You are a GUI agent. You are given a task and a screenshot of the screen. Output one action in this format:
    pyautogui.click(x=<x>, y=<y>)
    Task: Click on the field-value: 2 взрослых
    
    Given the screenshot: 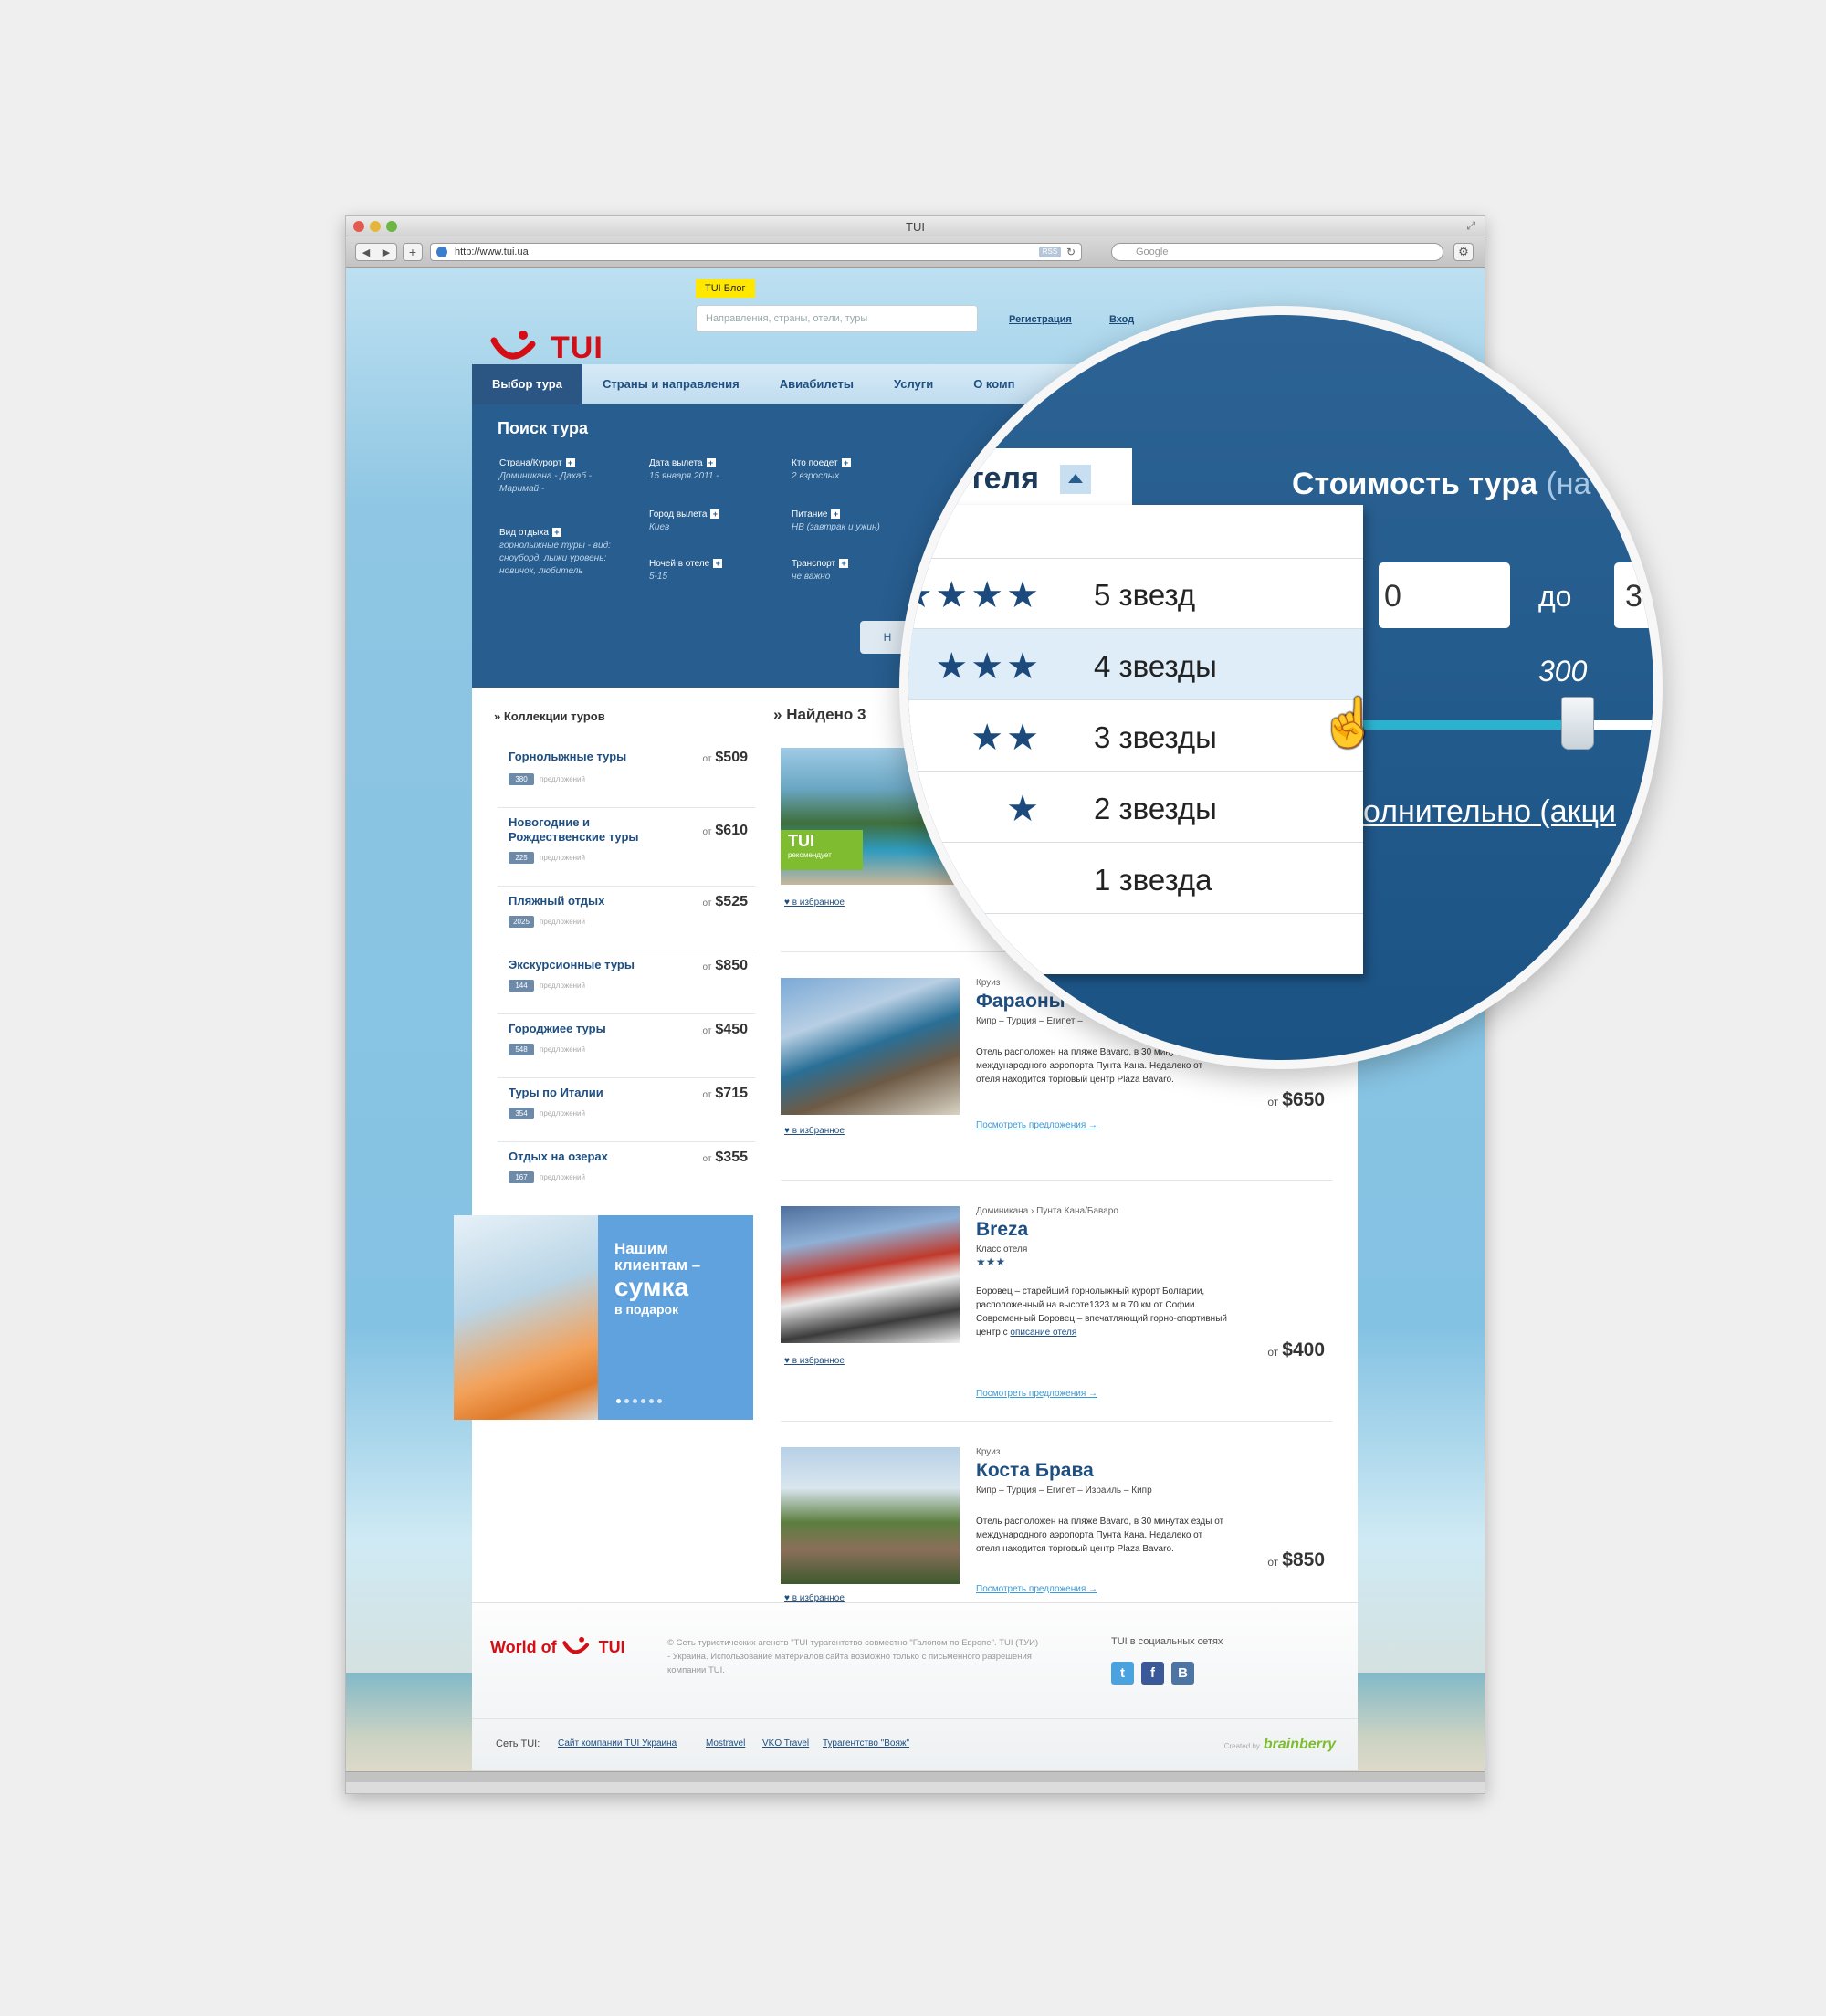 What is the action you would take?
    pyautogui.click(x=816, y=476)
    